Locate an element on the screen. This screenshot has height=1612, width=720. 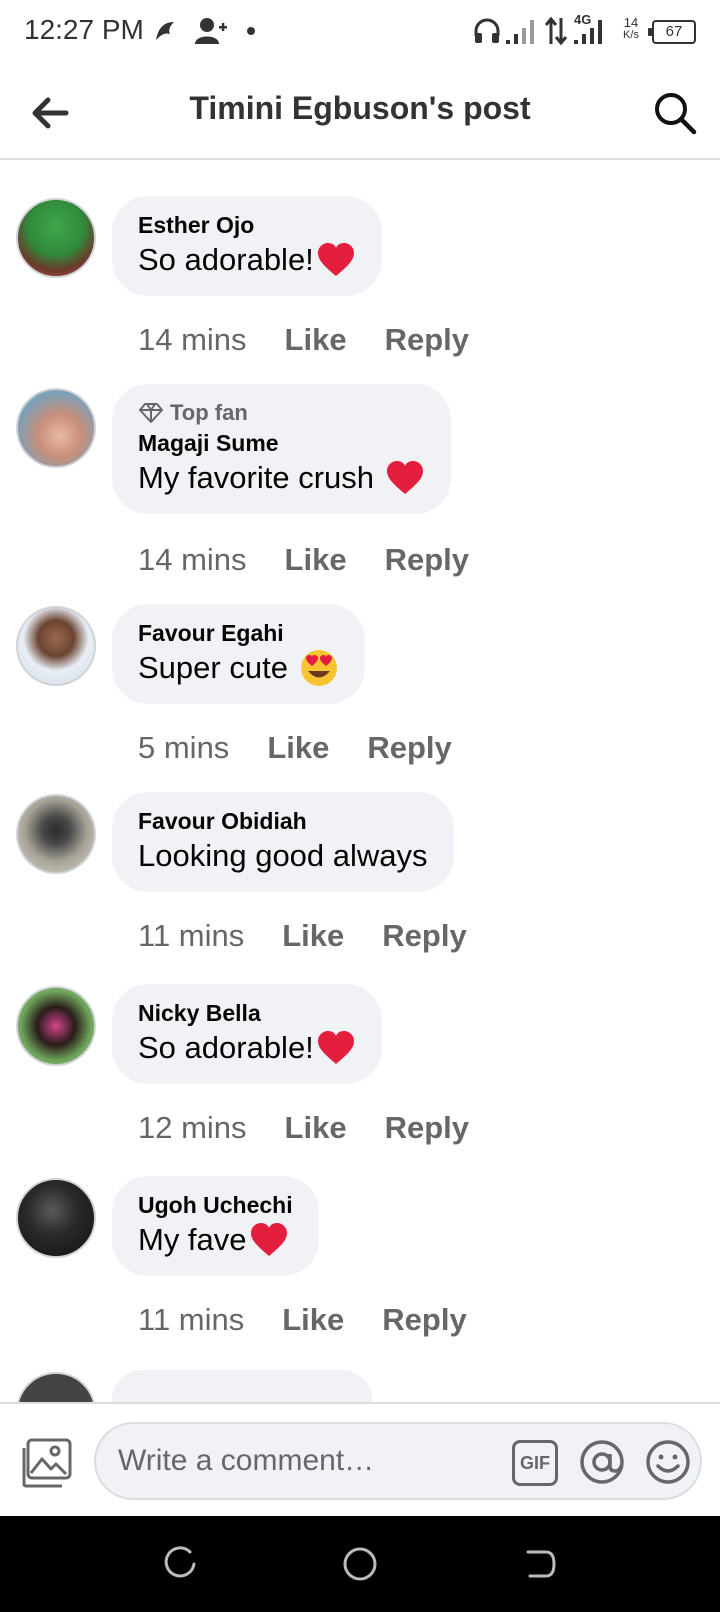
headphones-icon is located at coordinates (487, 30).